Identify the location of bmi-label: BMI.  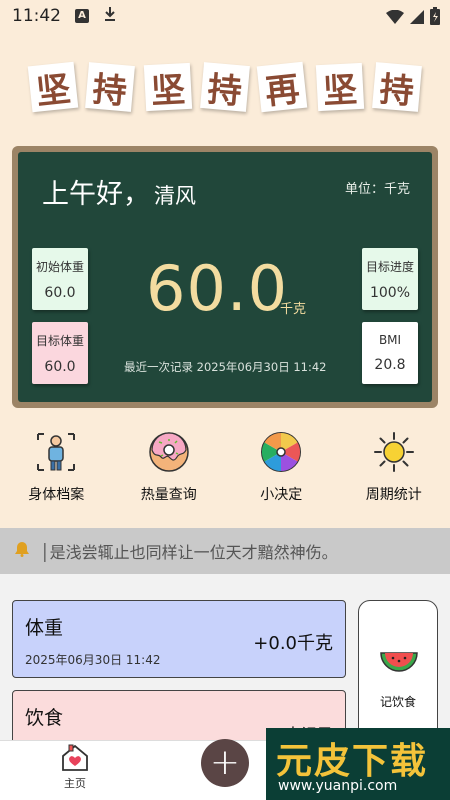
(390, 340).